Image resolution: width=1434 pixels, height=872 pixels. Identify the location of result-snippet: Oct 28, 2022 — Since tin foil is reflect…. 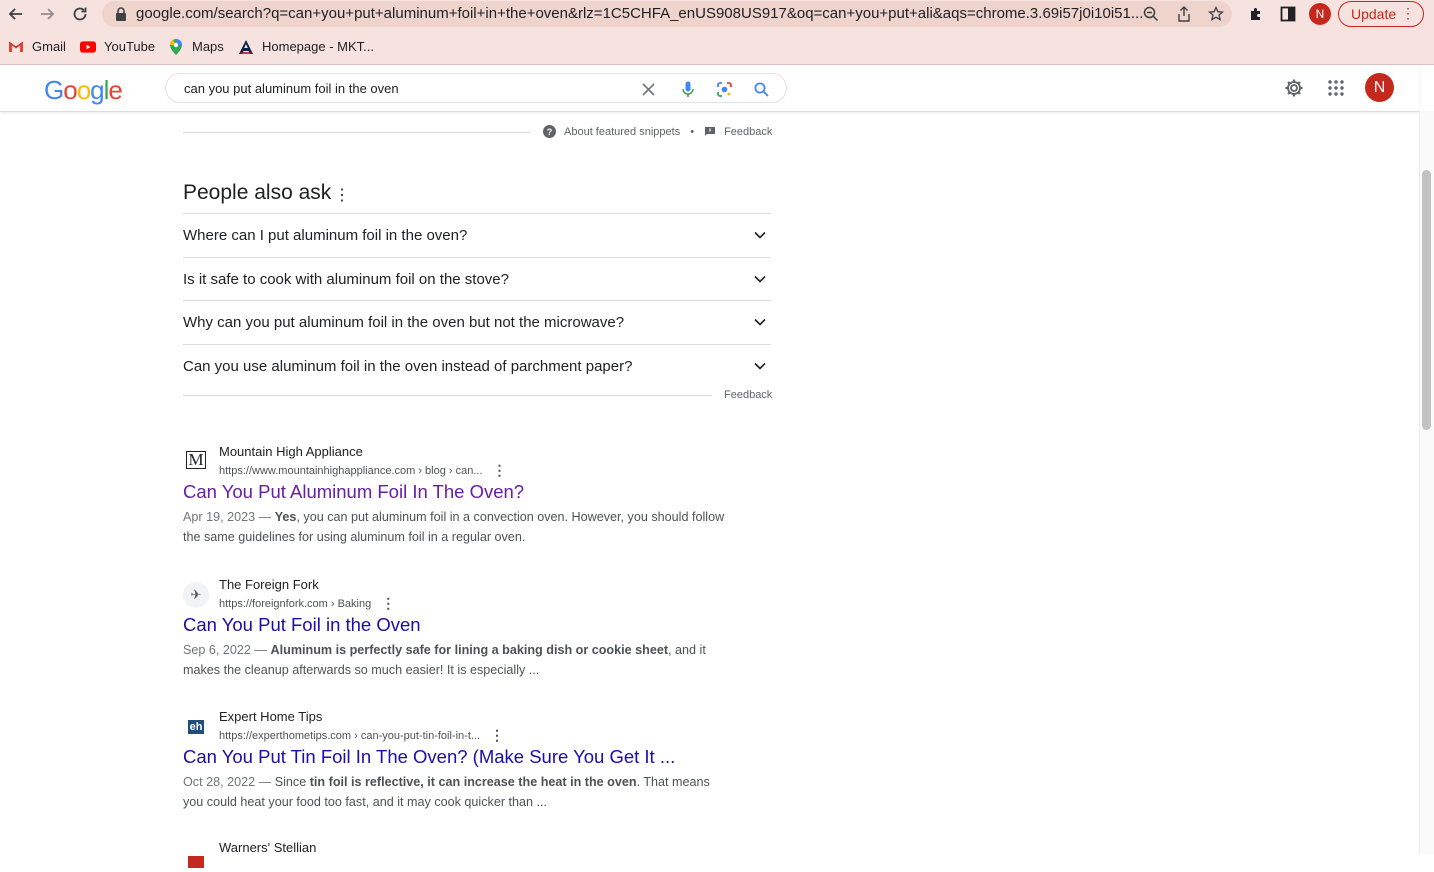
(446, 792).